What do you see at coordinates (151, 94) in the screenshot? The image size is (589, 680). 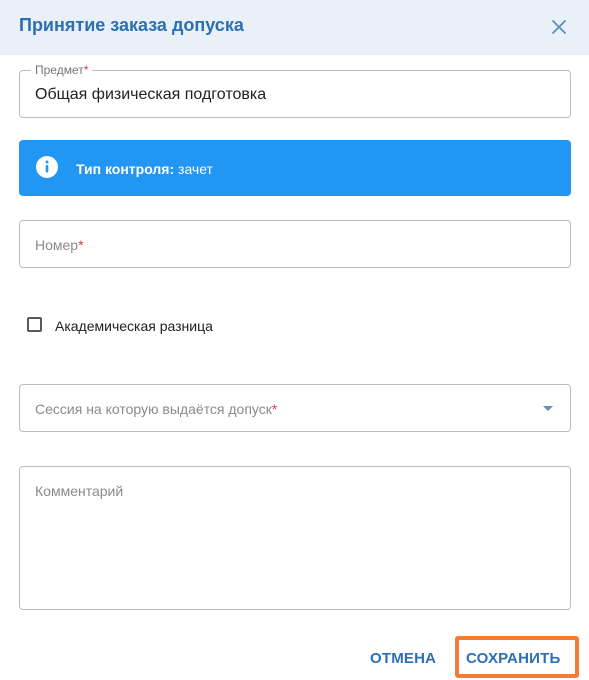 I see `subject-value: Общая физическая подготовка` at bounding box center [151, 94].